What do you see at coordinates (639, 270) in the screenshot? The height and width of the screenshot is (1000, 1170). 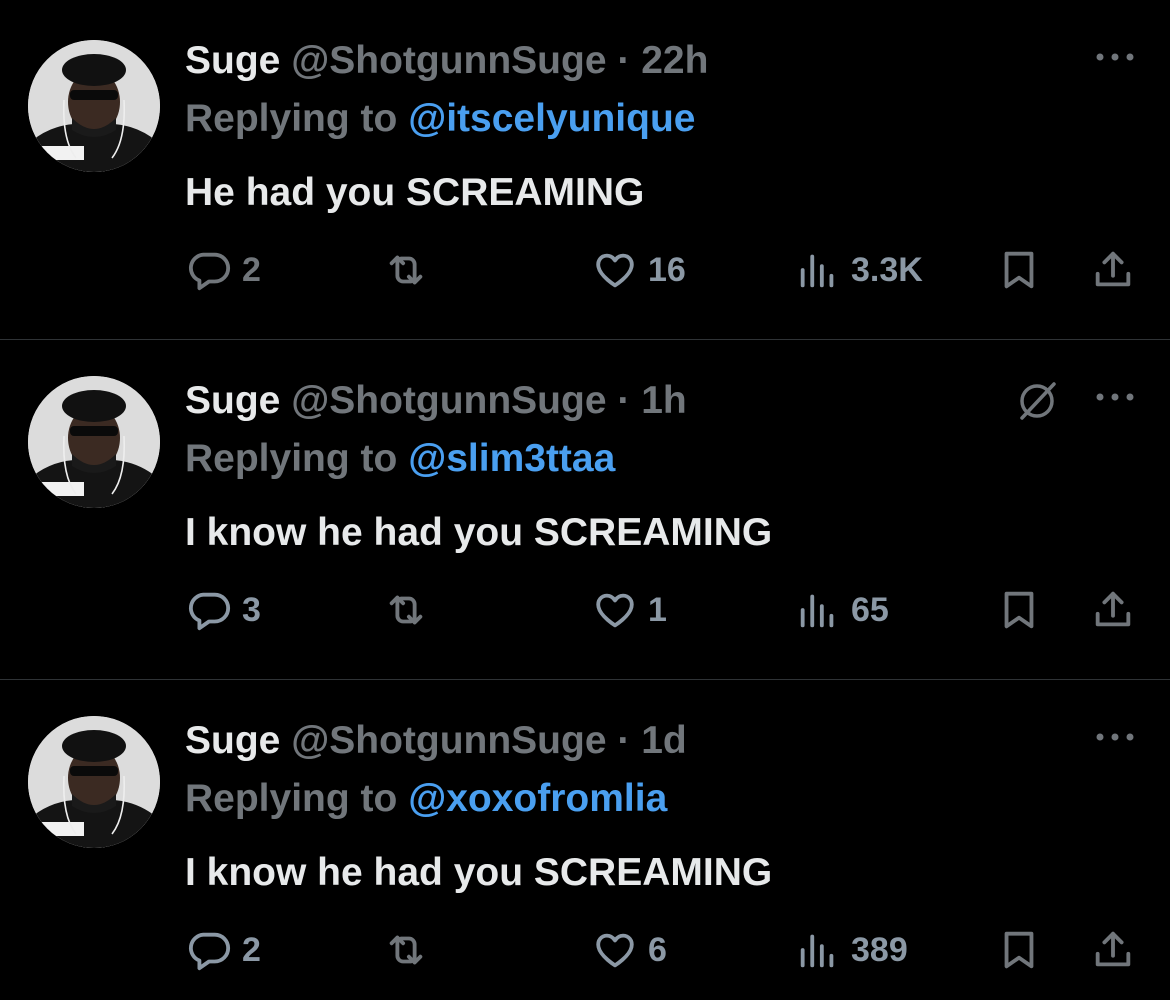 I see `like-button: 16` at bounding box center [639, 270].